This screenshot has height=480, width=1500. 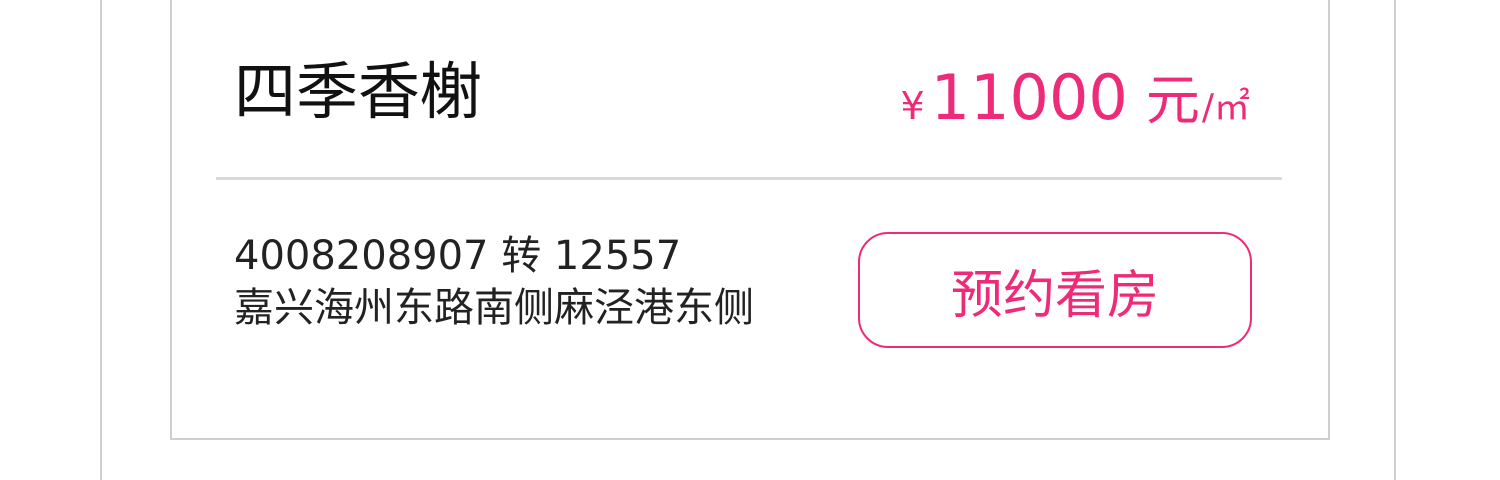 I want to click on book-viewing-button: 预约看房, so click(x=1055, y=290).